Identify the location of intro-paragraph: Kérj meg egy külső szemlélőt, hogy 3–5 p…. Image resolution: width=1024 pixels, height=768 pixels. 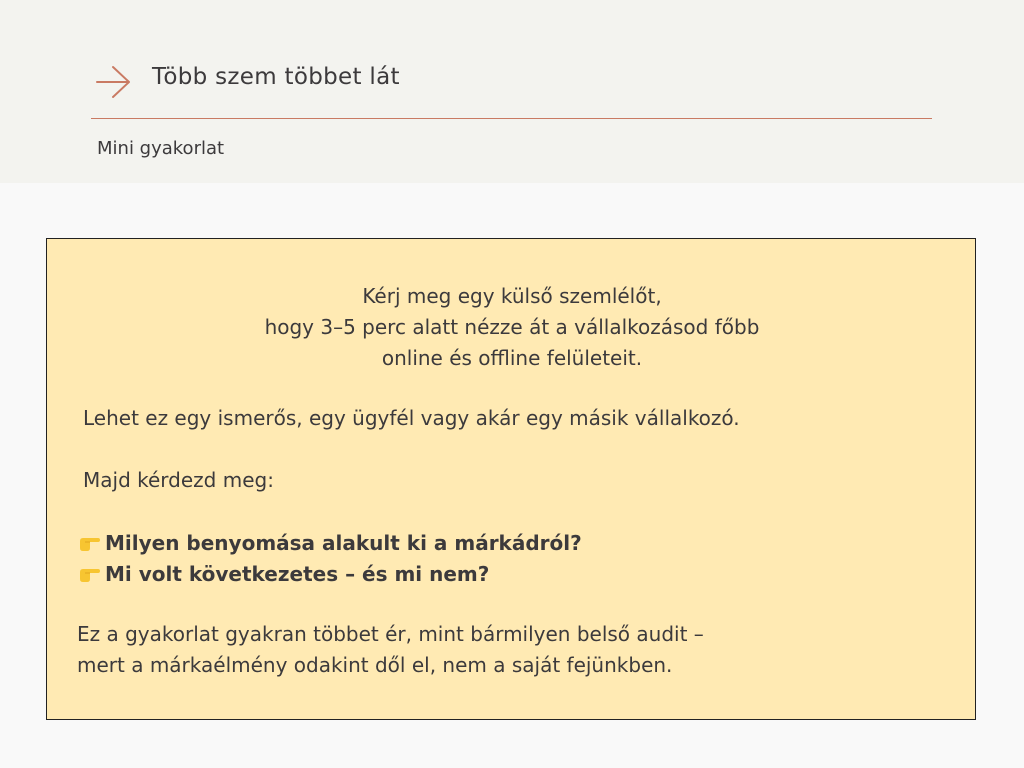
(512, 327).